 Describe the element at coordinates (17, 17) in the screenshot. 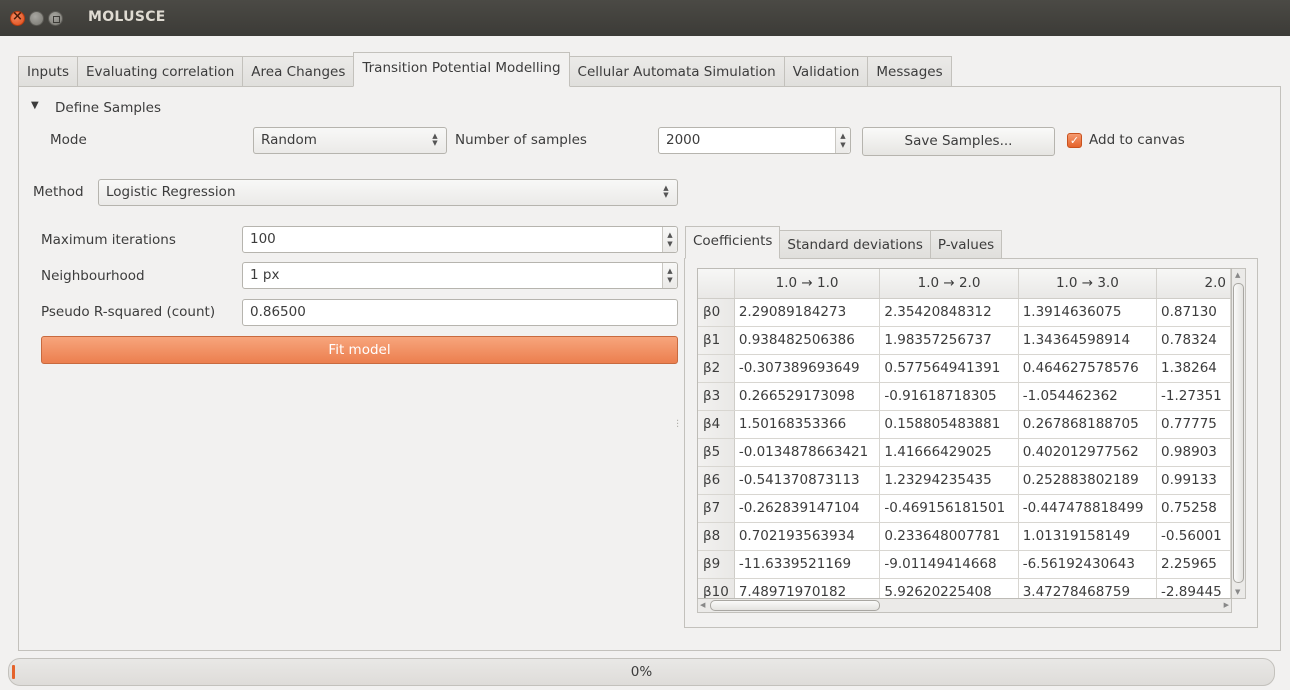

I see `close-window-button` at that location.